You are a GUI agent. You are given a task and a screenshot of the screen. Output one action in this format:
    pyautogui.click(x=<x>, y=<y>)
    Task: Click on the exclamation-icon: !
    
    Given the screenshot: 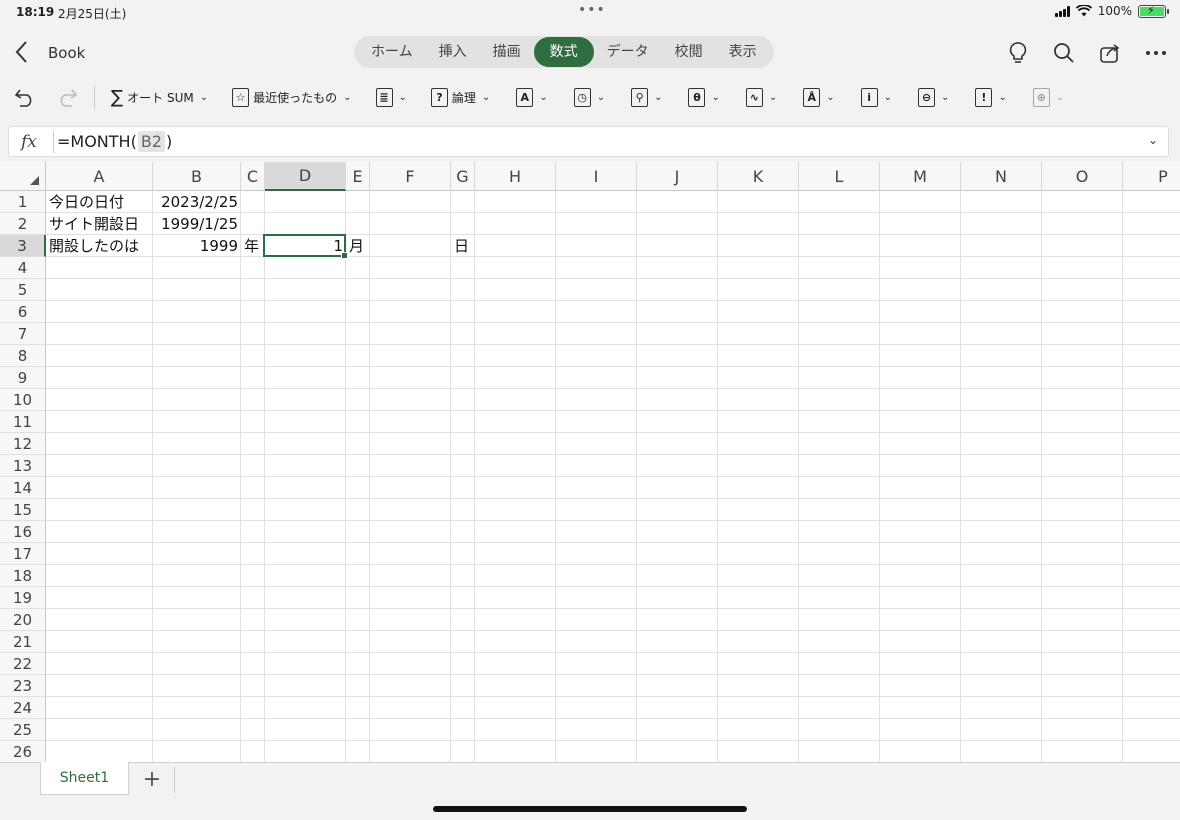 What is the action you would take?
    pyautogui.click(x=984, y=97)
    